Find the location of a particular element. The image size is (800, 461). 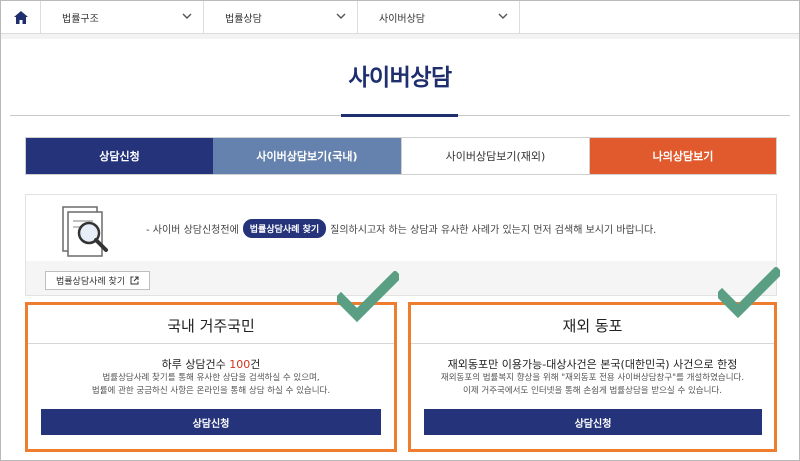

nav-divider is located at coordinates (400, 36).